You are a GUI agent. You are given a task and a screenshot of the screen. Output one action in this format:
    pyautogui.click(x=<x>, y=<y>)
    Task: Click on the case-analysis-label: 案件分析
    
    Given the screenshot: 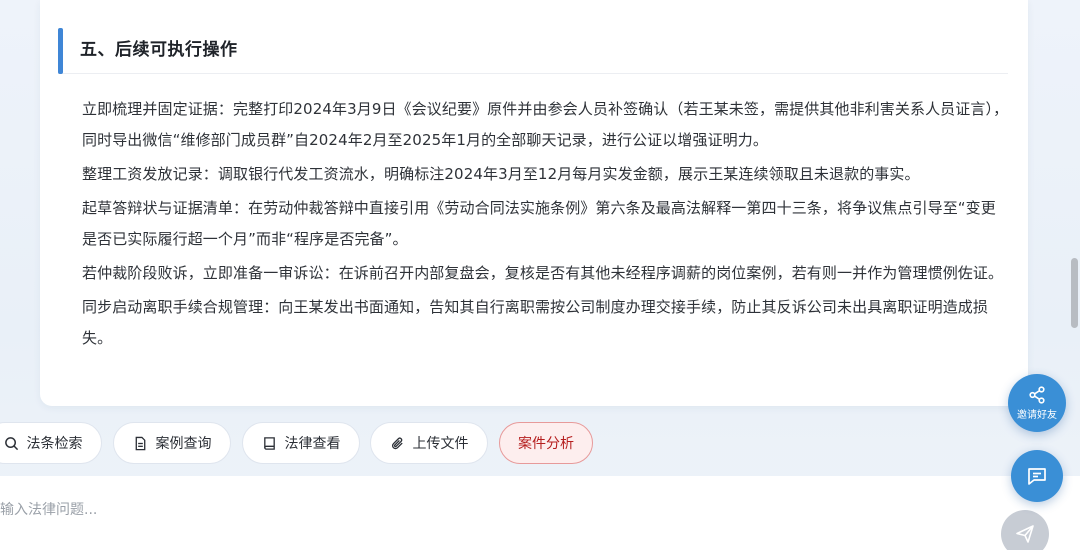 What is the action you would take?
    pyautogui.click(x=546, y=444)
    